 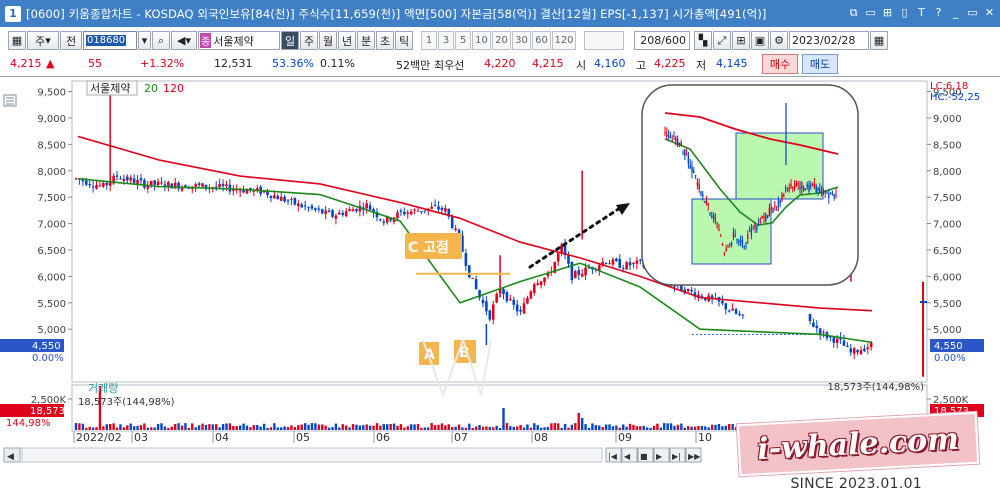 I want to click on interval-10: 10, so click(x=481, y=40).